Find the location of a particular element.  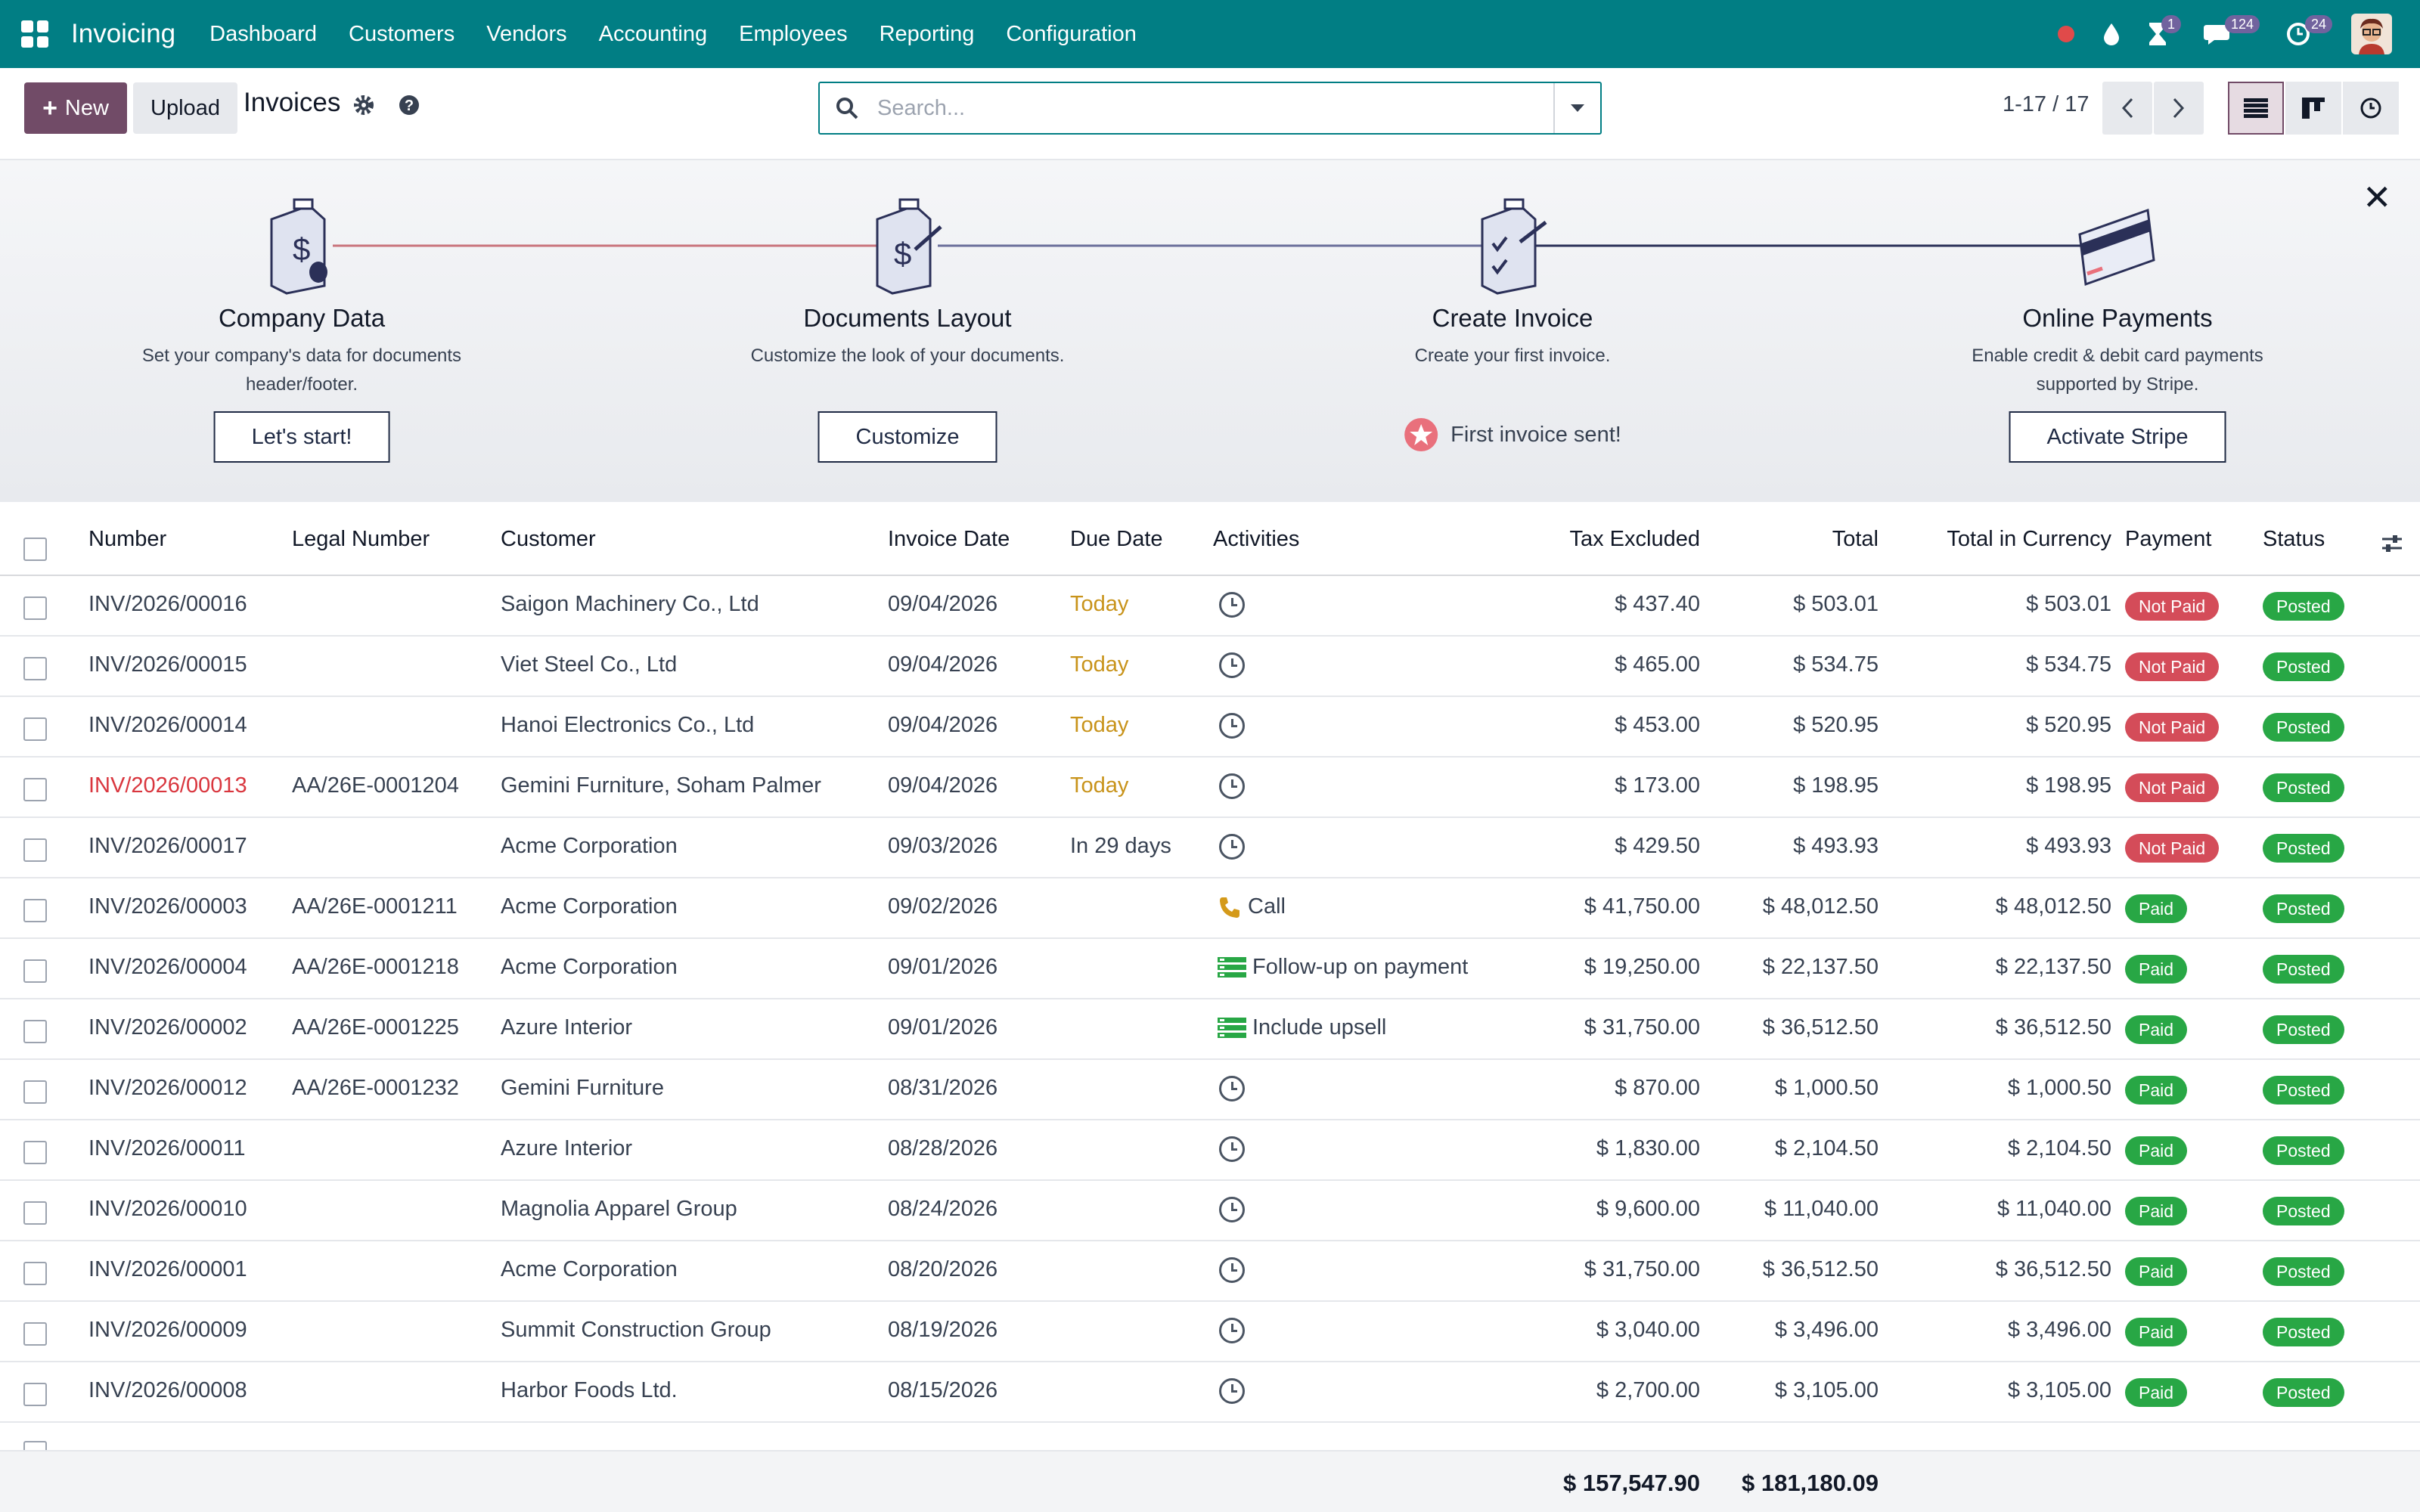

total-in-currency: $ 520.95 is located at coordinates (2068, 725).